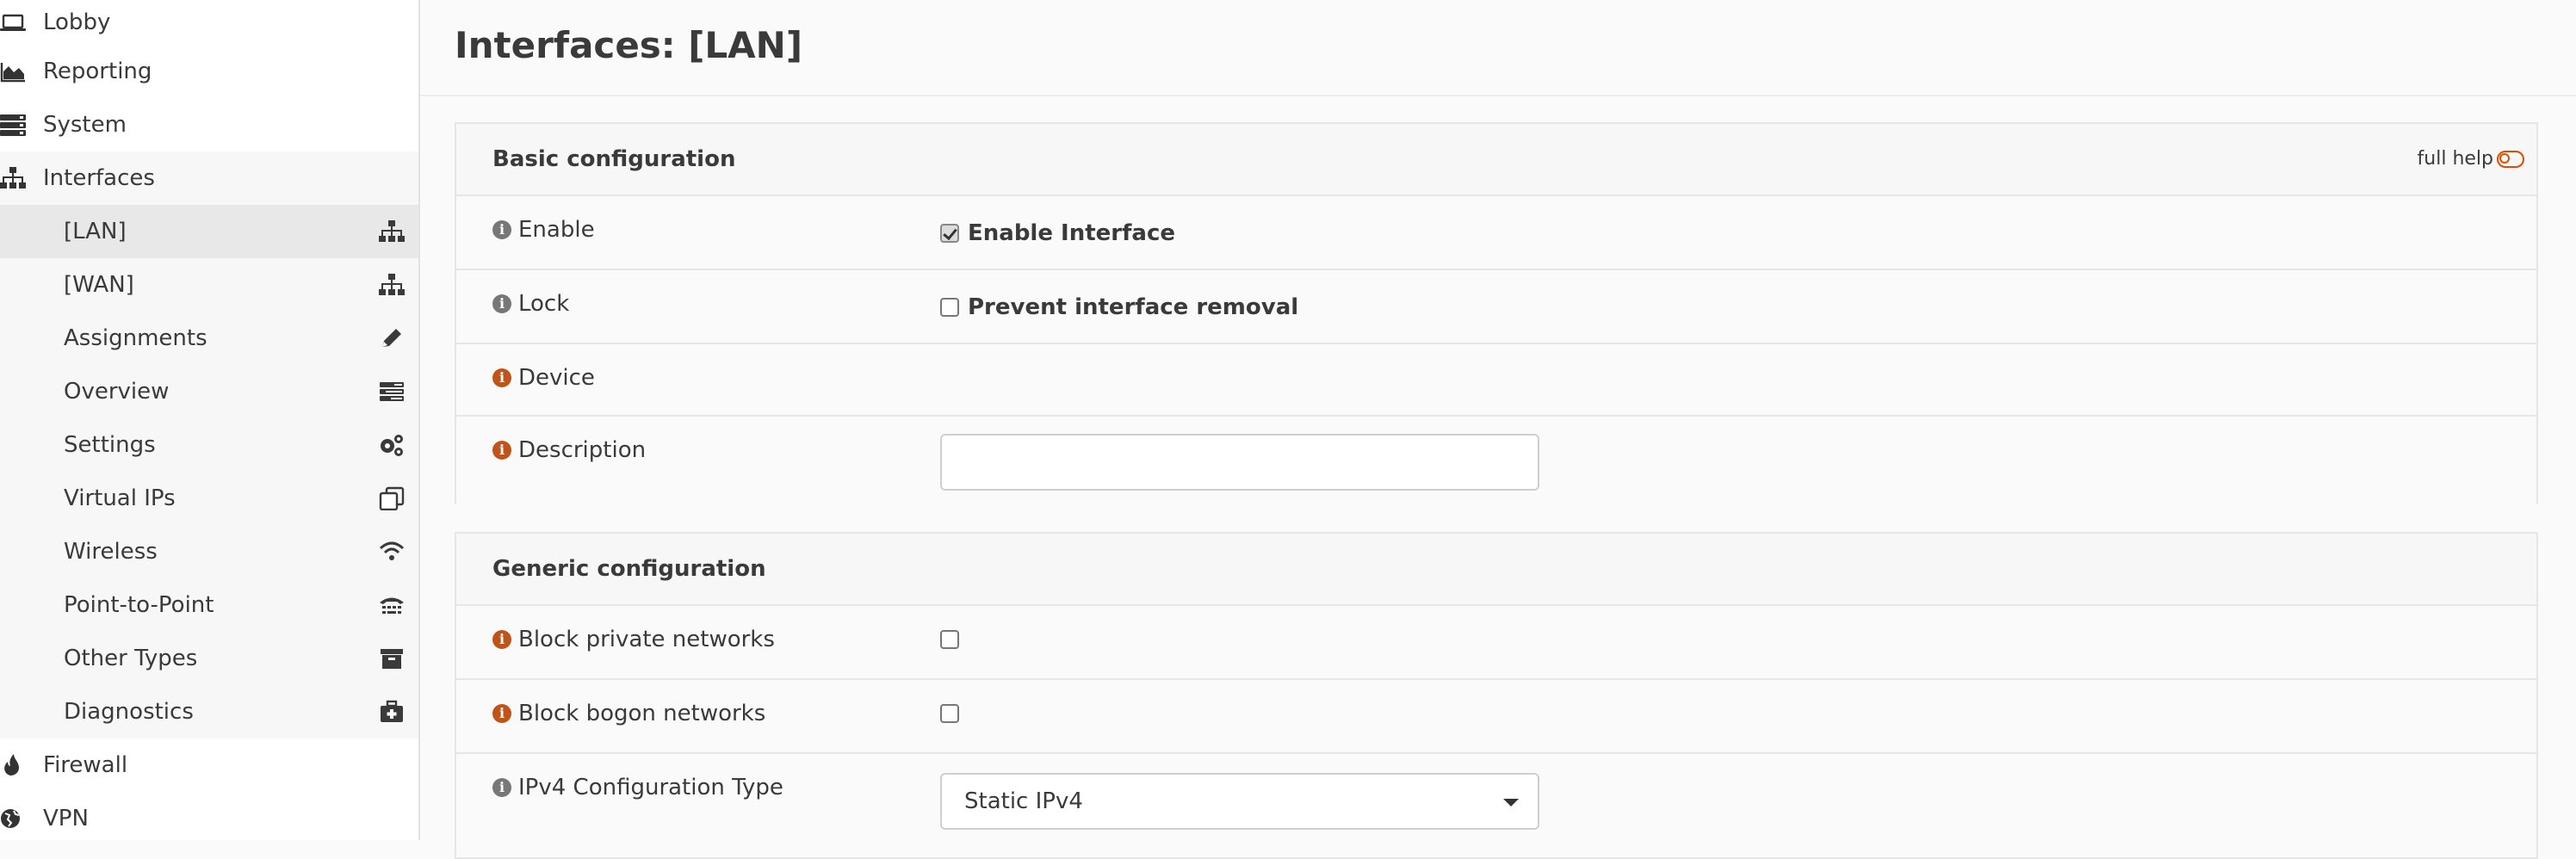 The height and width of the screenshot is (859, 2576). Describe the element at coordinates (14, 125) in the screenshot. I see `server-icon` at that location.